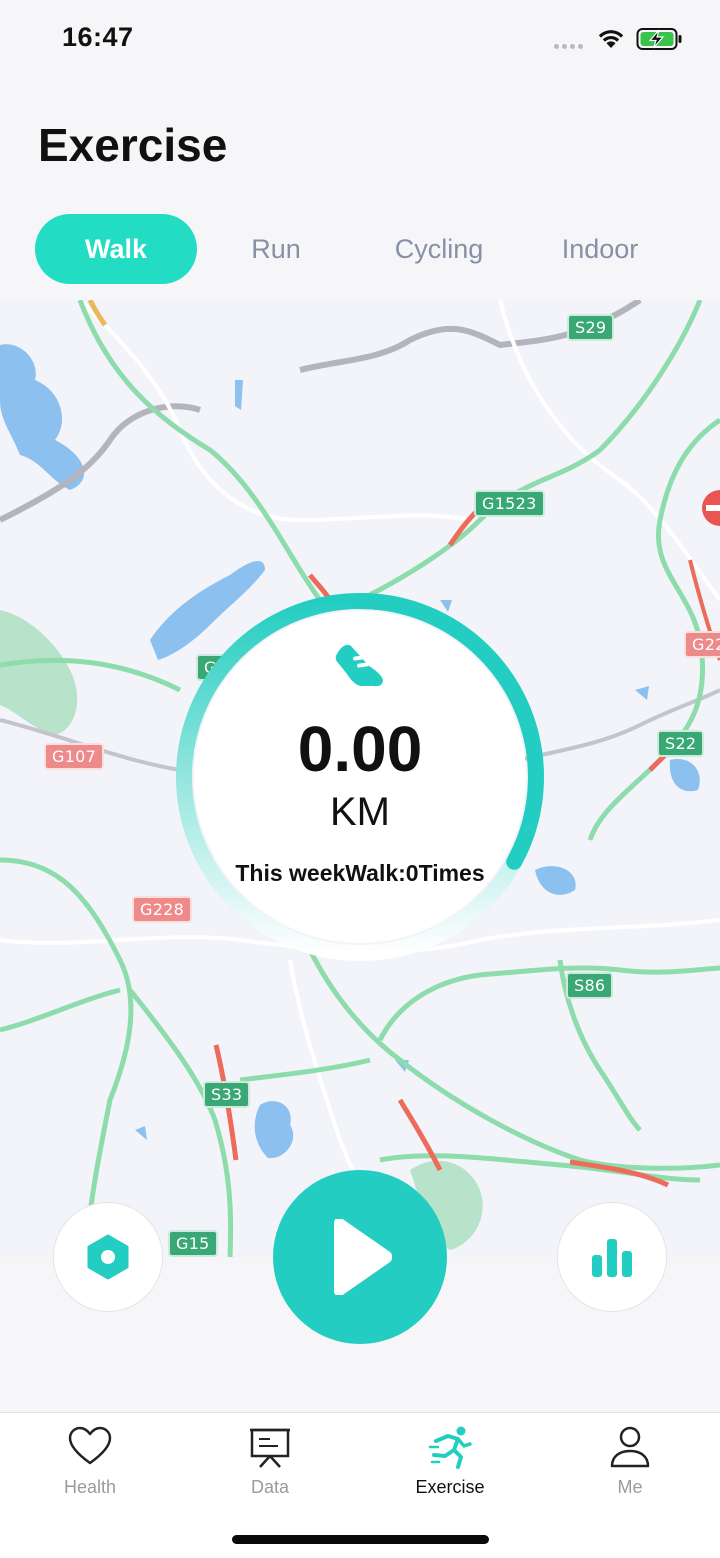 Image resolution: width=720 pixels, height=1558 pixels. I want to click on page-title: Exercise, so click(133, 145).